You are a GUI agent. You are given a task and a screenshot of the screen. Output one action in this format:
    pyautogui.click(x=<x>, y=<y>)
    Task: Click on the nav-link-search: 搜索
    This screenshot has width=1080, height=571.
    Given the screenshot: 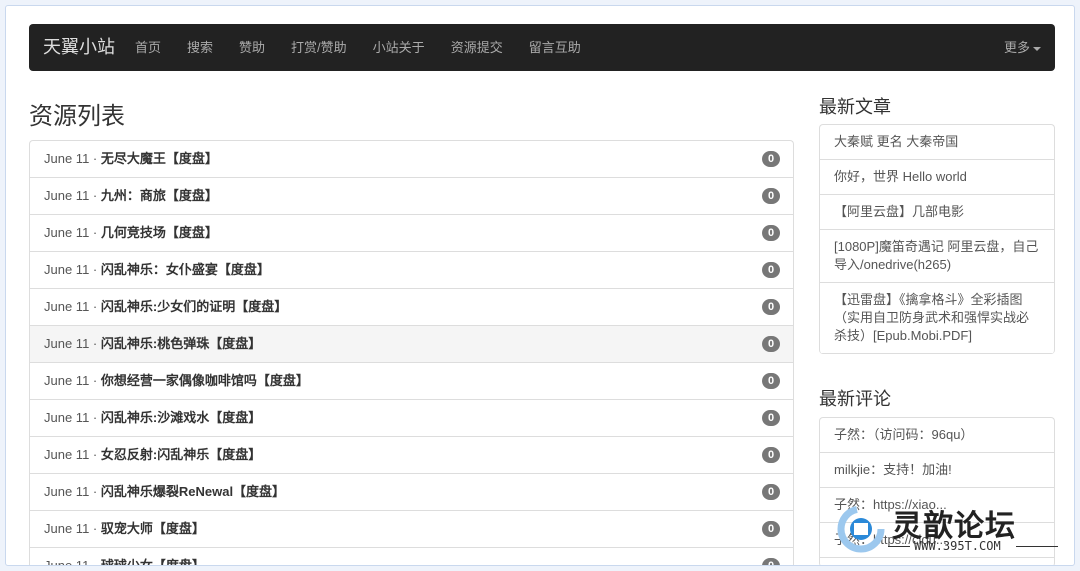 What is the action you would take?
    pyautogui.click(x=200, y=47)
    